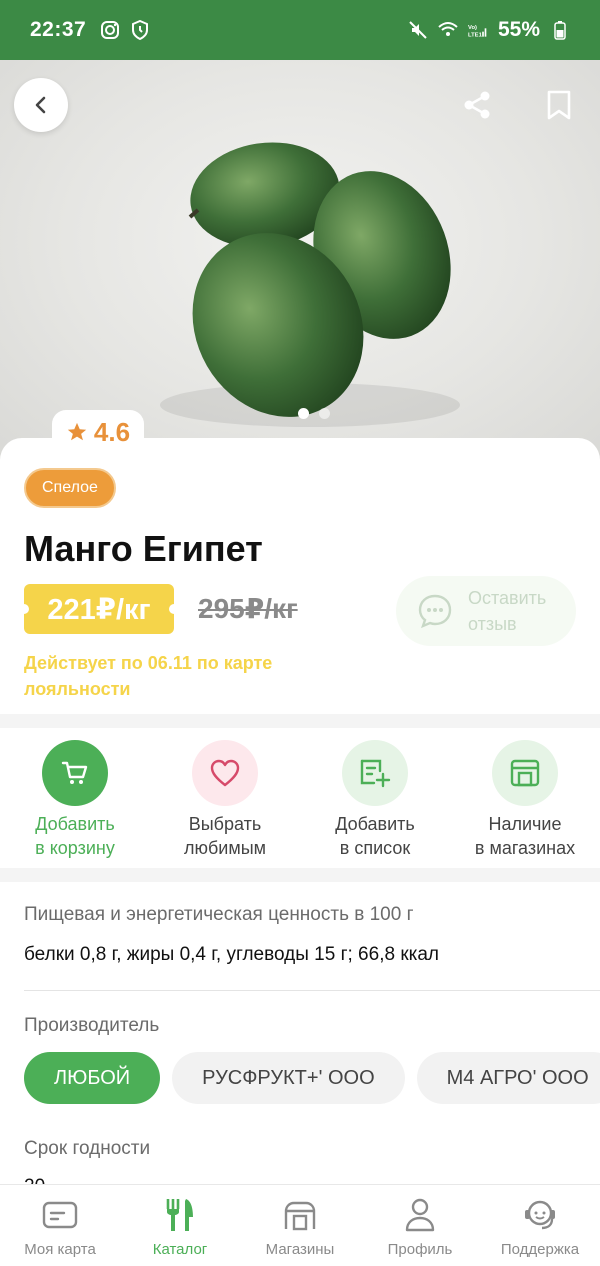 This screenshot has width=600, height=1266. Describe the element at coordinates (525, 813) in the screenshot. I see `store-availability-button: Наличие в магазинах` at that location.